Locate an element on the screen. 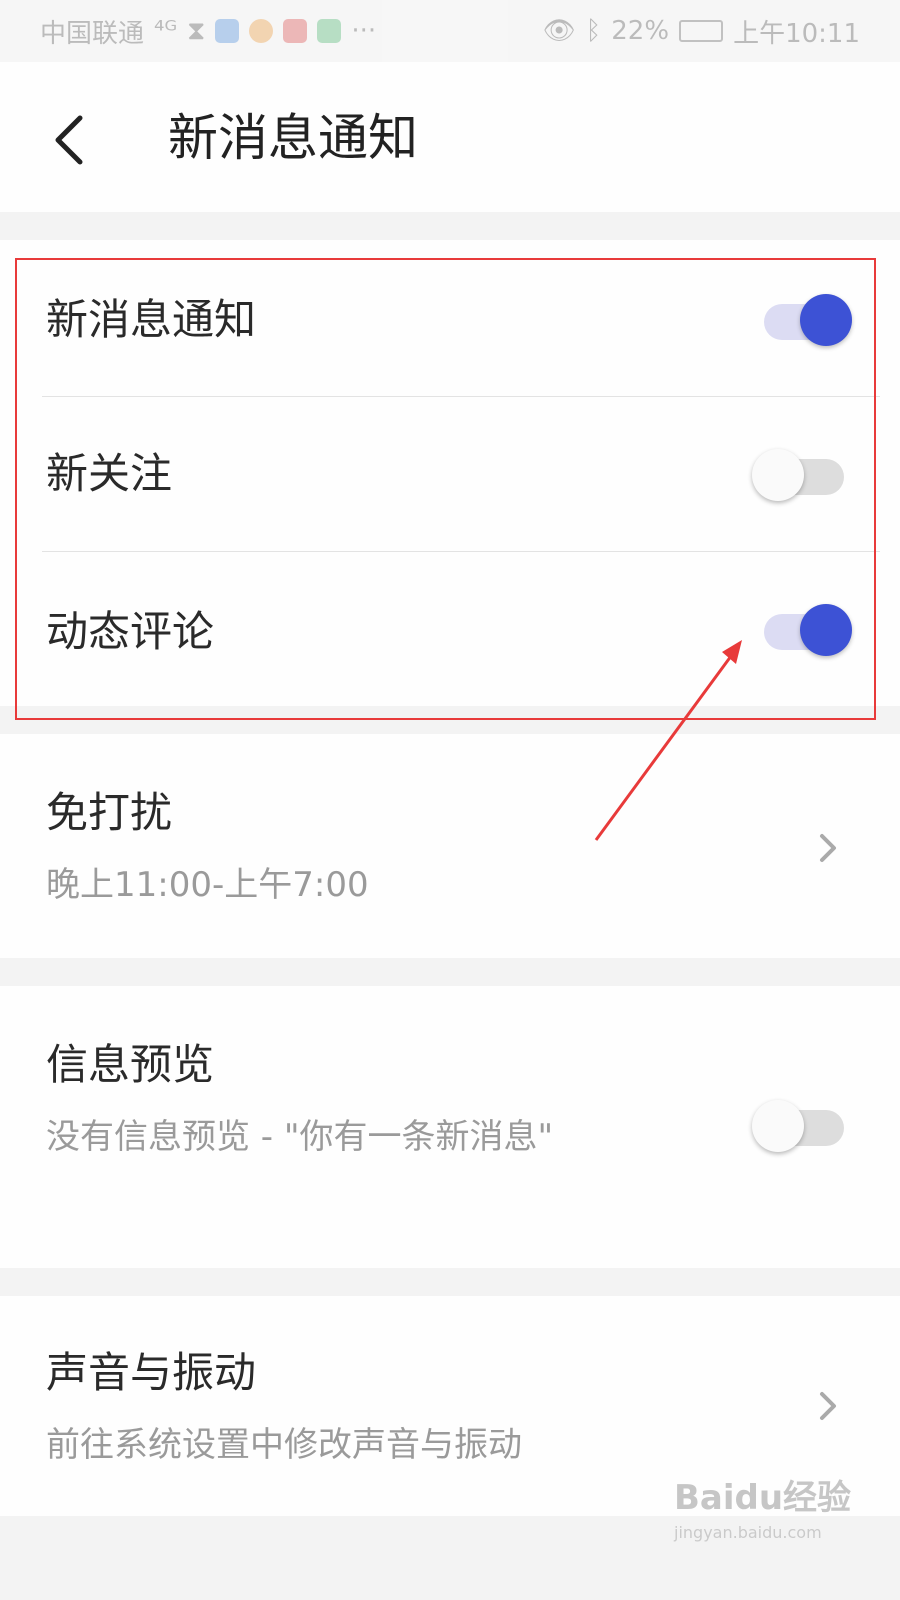  signal-icon: ⁴ᴳ is located at coordinates (166, 31).